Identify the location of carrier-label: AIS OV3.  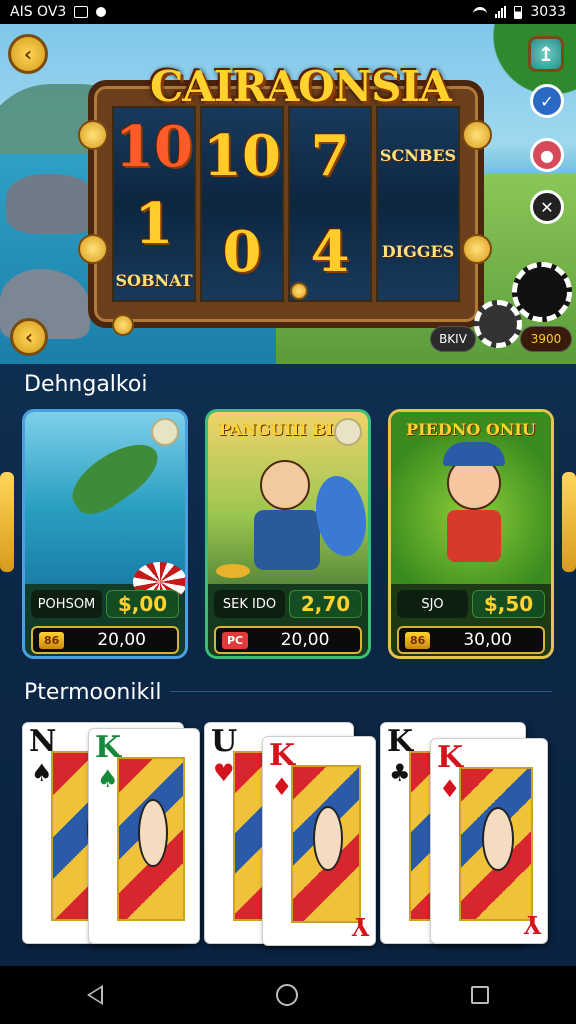
(38, 12).